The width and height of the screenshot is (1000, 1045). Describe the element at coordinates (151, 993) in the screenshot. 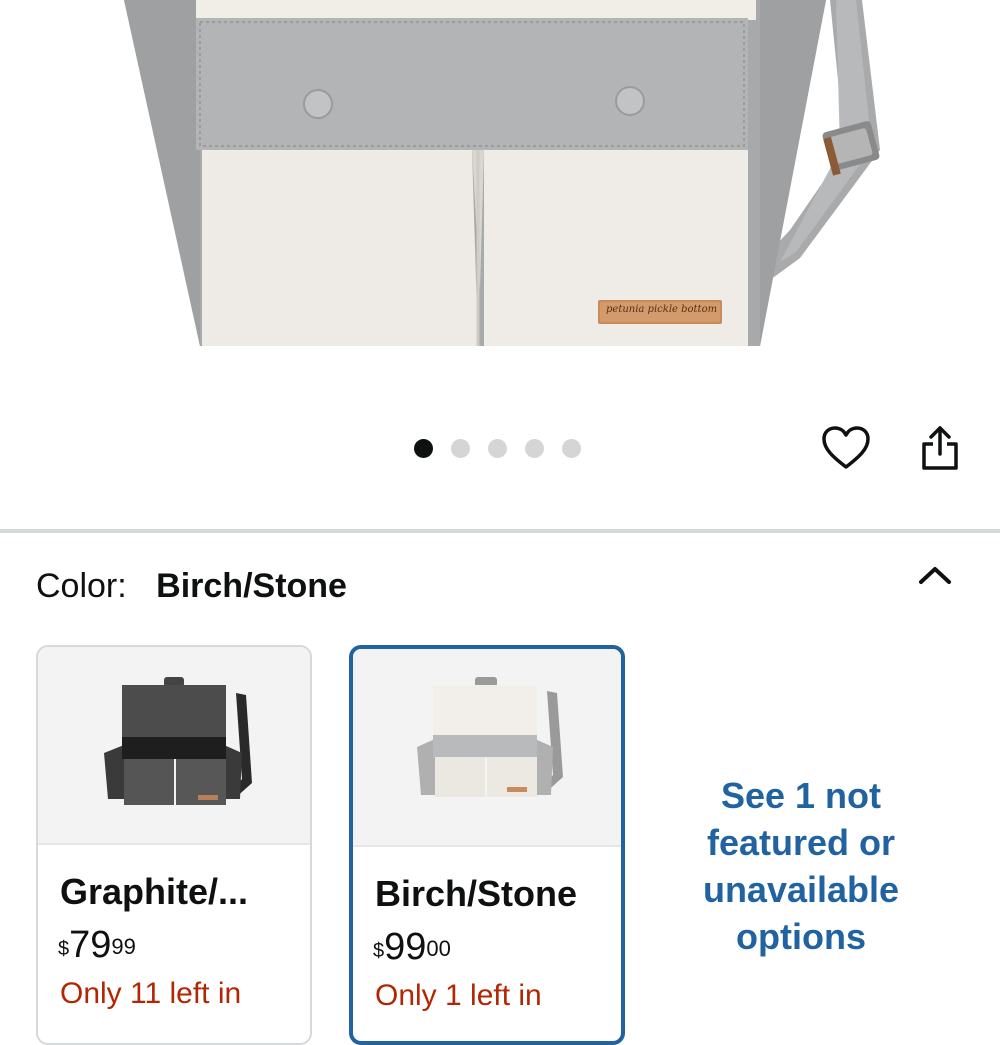

I see `stock-notice: Only 11 left in` at that location.